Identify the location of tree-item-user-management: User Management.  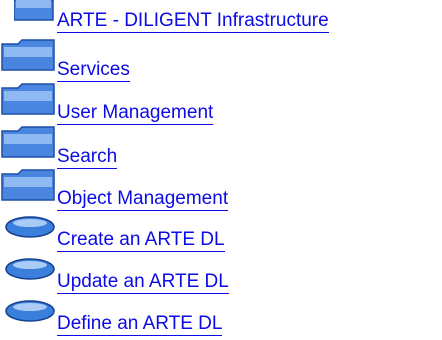
(221, 101).